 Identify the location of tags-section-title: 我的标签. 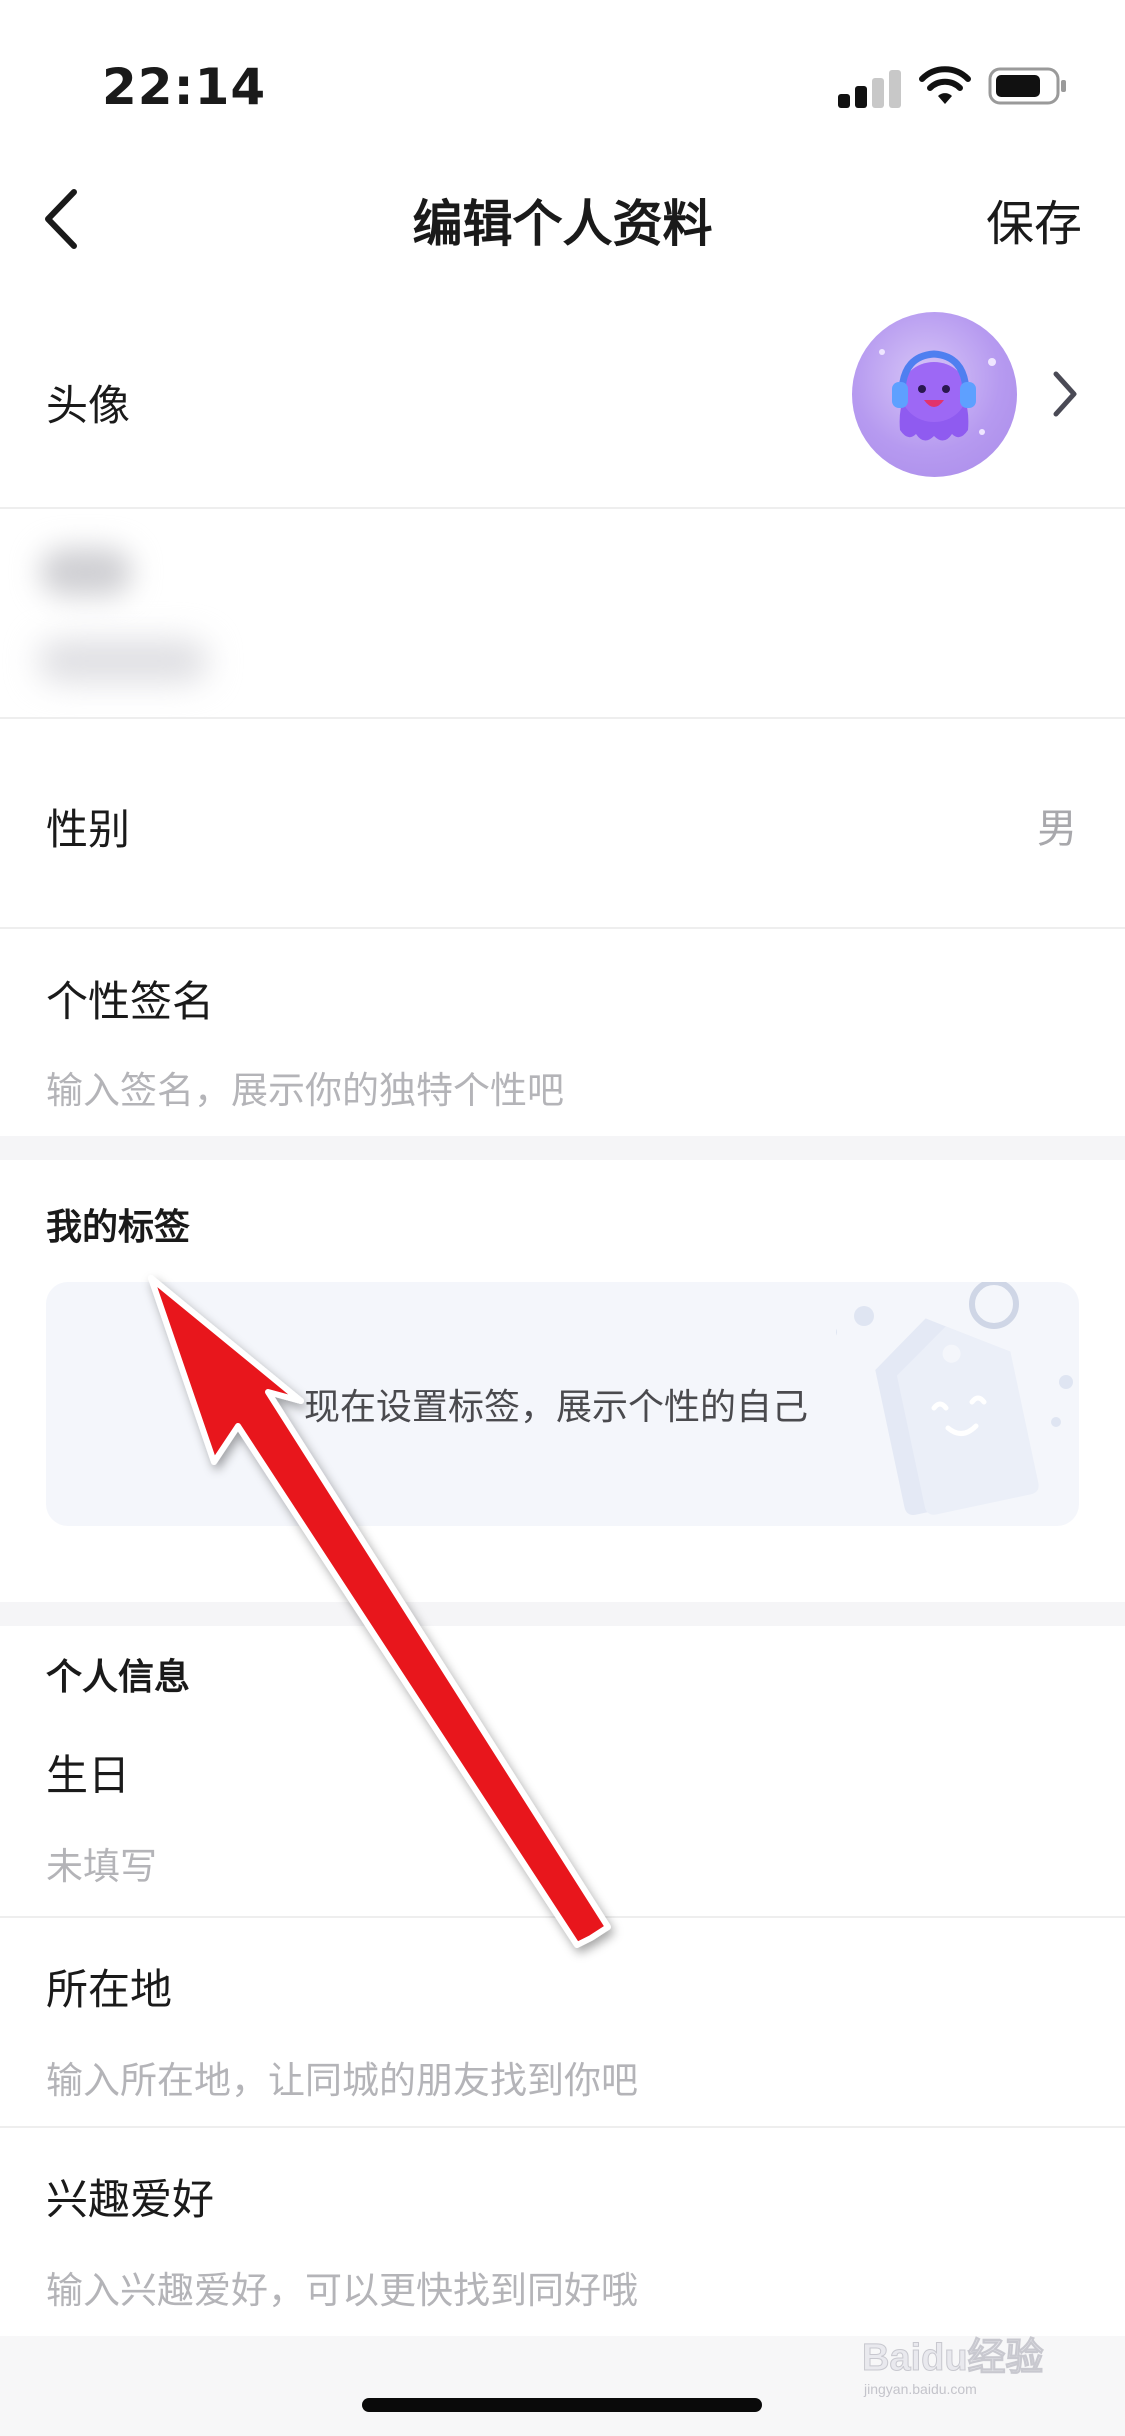
(118, 1227).